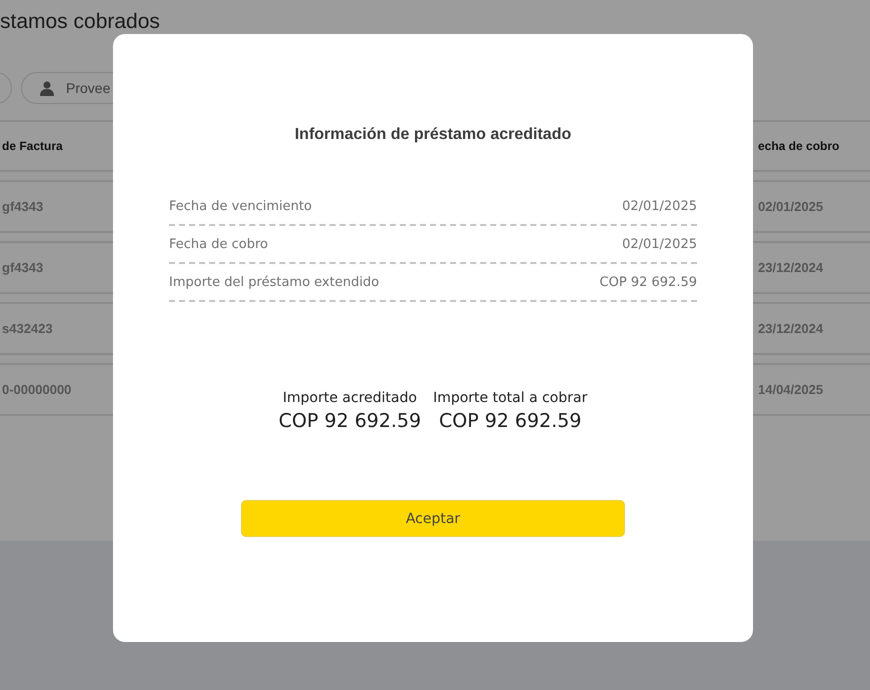 The height and width of the screenshot is (690, 870). I want to click on column-header: echa de cobro, so click(799, 146).